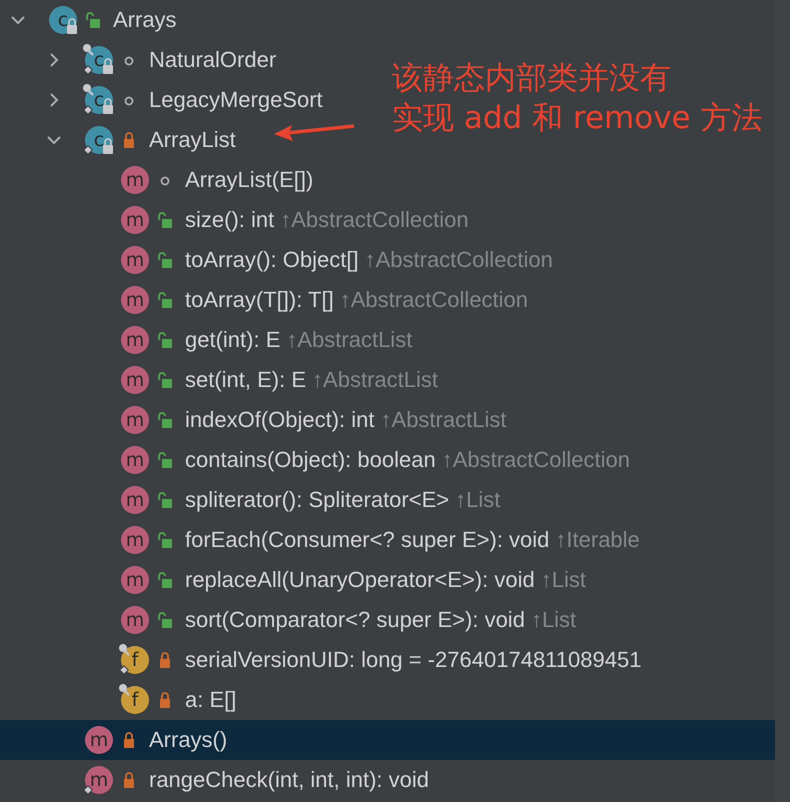 This screenshot has width=790, height=802. What do you see at coordinates (157, 180) in the screenshot?
I see `tree-item: m ArrayList(E[])` at bounding box center [157, 180].